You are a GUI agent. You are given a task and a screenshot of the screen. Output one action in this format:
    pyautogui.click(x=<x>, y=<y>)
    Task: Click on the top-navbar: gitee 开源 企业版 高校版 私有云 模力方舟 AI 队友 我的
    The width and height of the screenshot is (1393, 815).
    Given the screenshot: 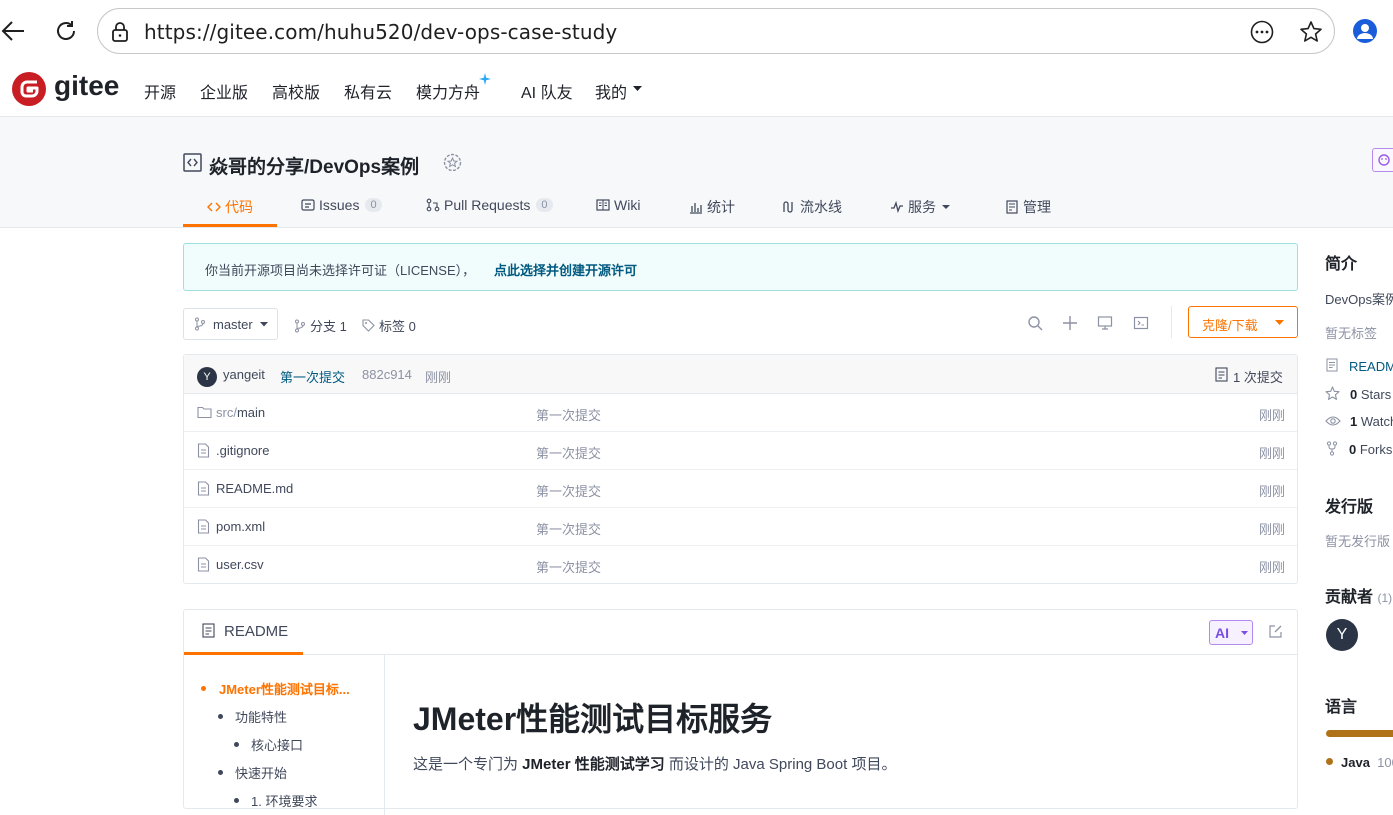 What is the action you would take?
    pyautogui.click(x=696, y=89)
    